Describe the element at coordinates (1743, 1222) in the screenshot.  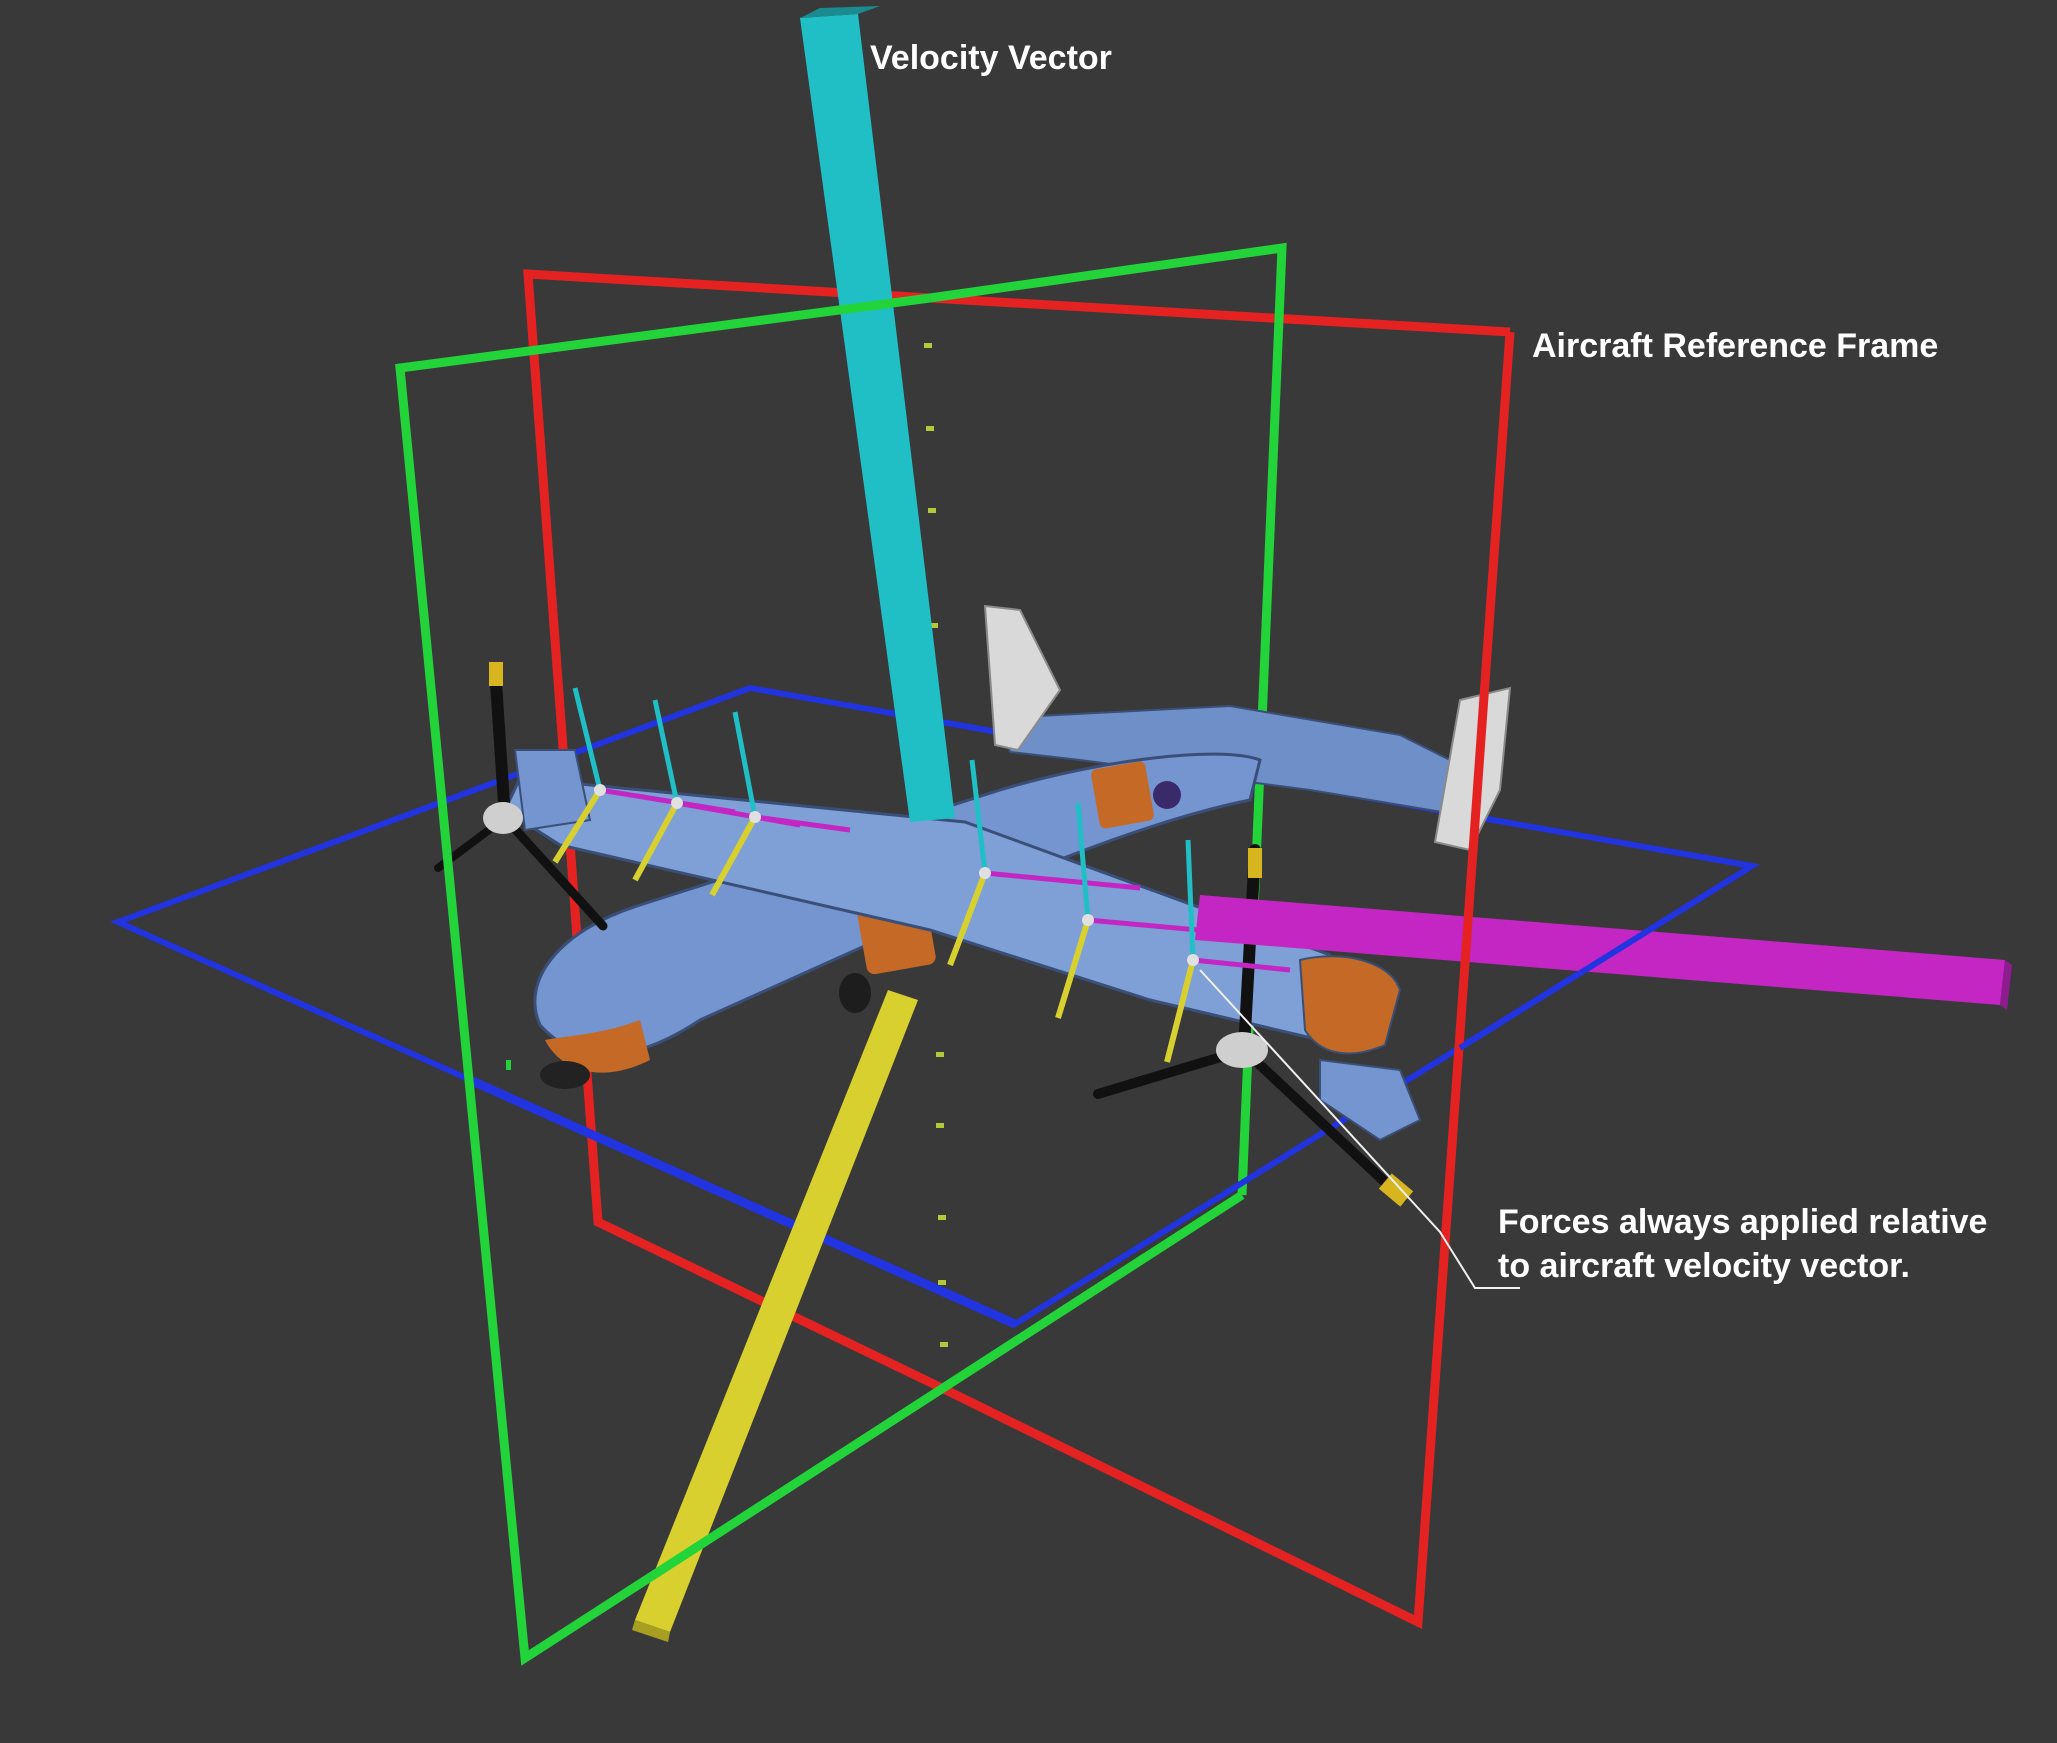
I see `forces-annotation-line-1: Forces always applied relative` at that location.